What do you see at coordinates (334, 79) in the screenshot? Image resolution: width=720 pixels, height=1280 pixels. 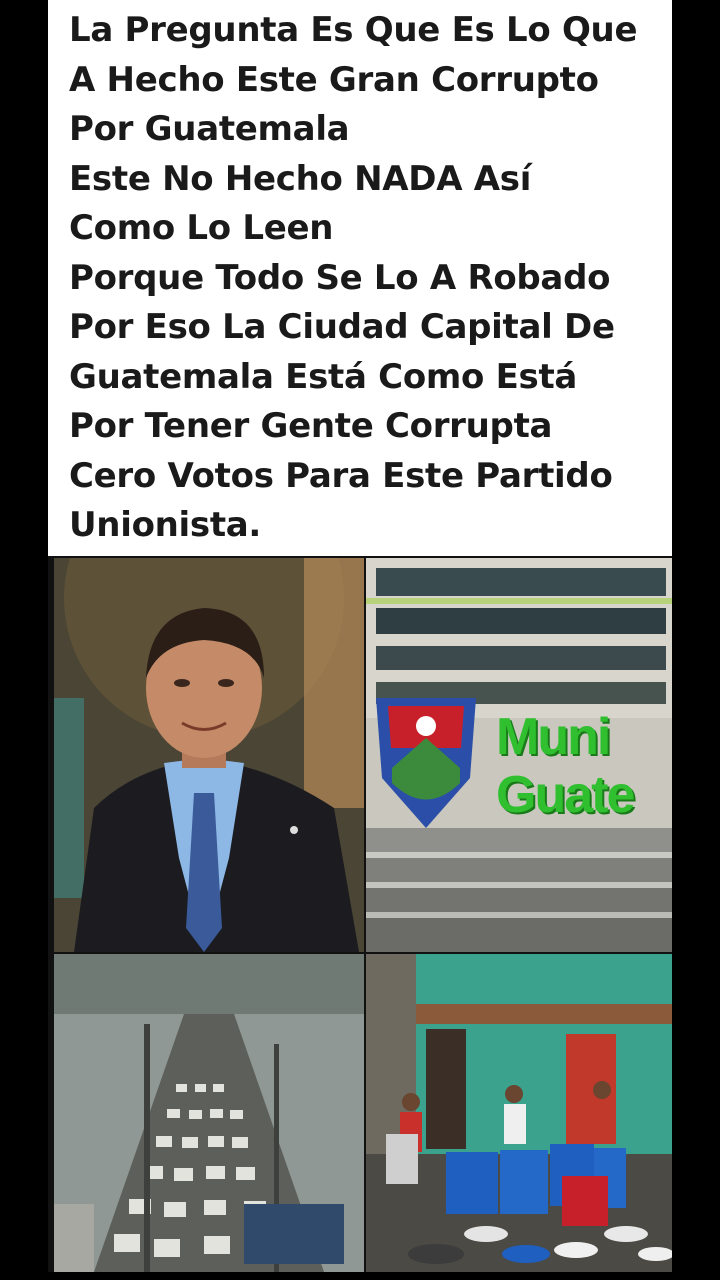 I see `caption-line: A Hecho Este Gran Corrupto` at bounding box center [334, 79].